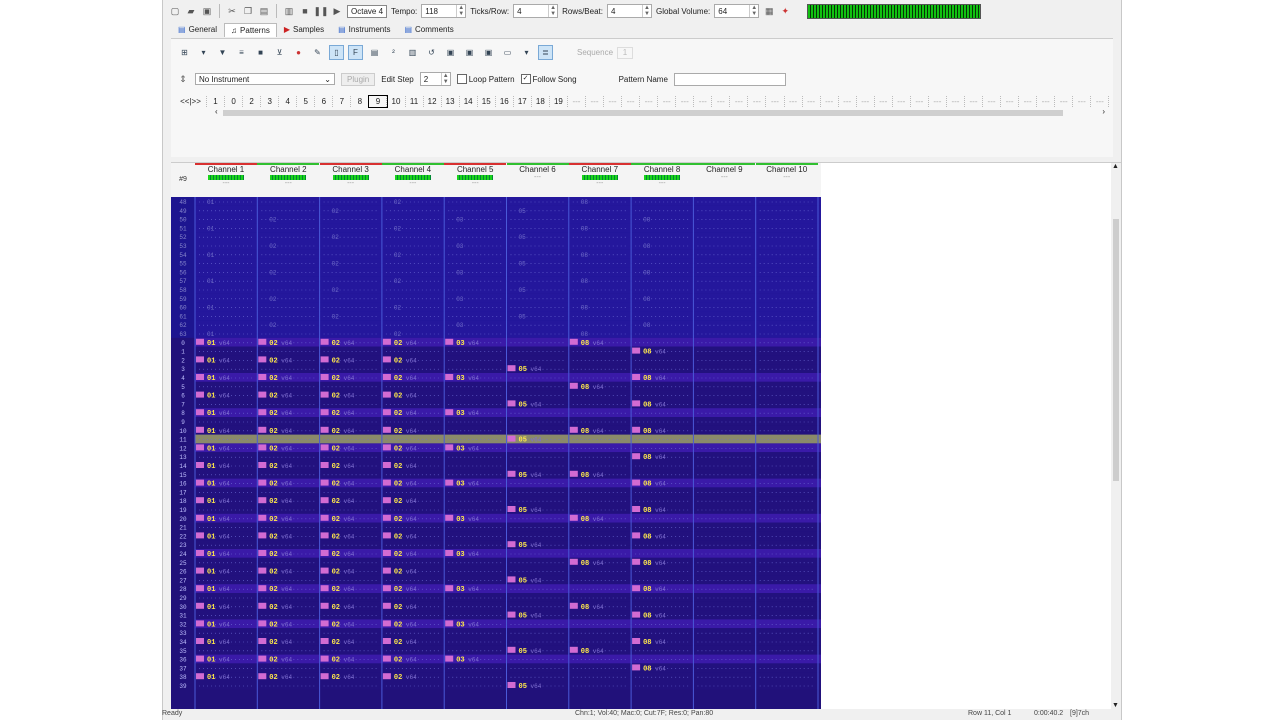 The width and height of the screenshot is (1280, 720). I want to click on delete-icon: ▣, so click(488, 52).